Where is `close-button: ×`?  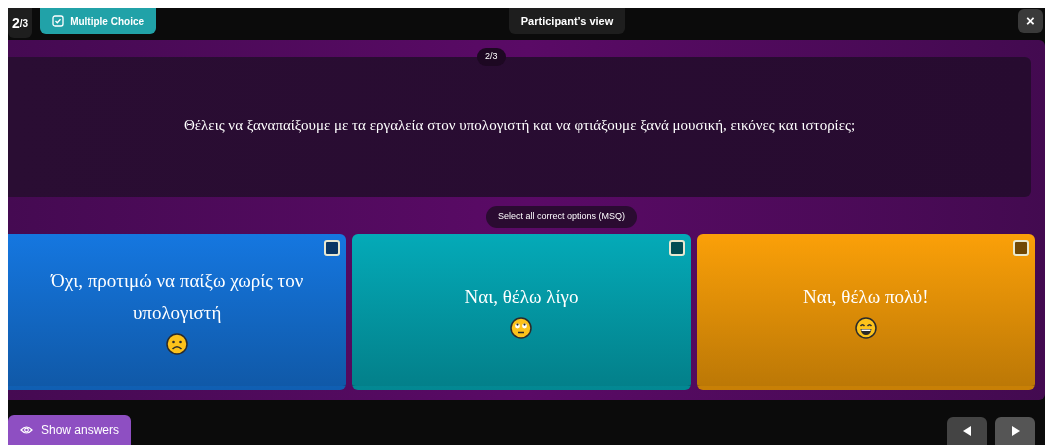
close-button: × is located at coordinates (1030, 21).